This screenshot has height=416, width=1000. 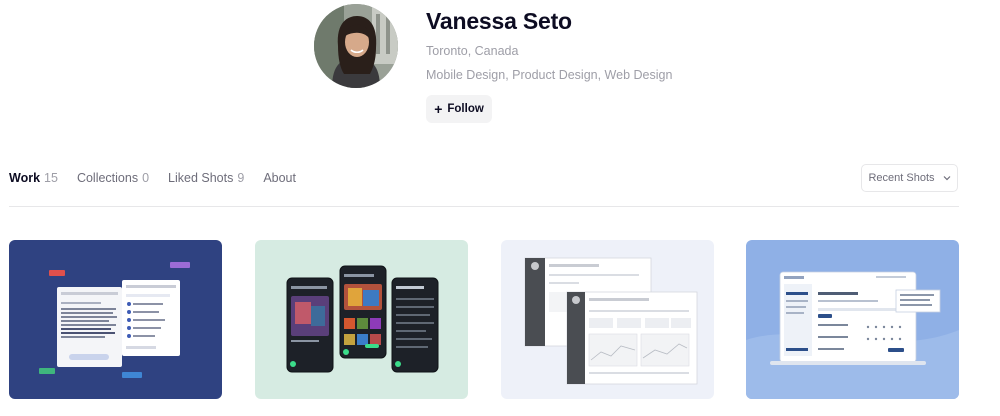 I want to click on profile-location: Toronto, Canada, so click(x=472, y=51).